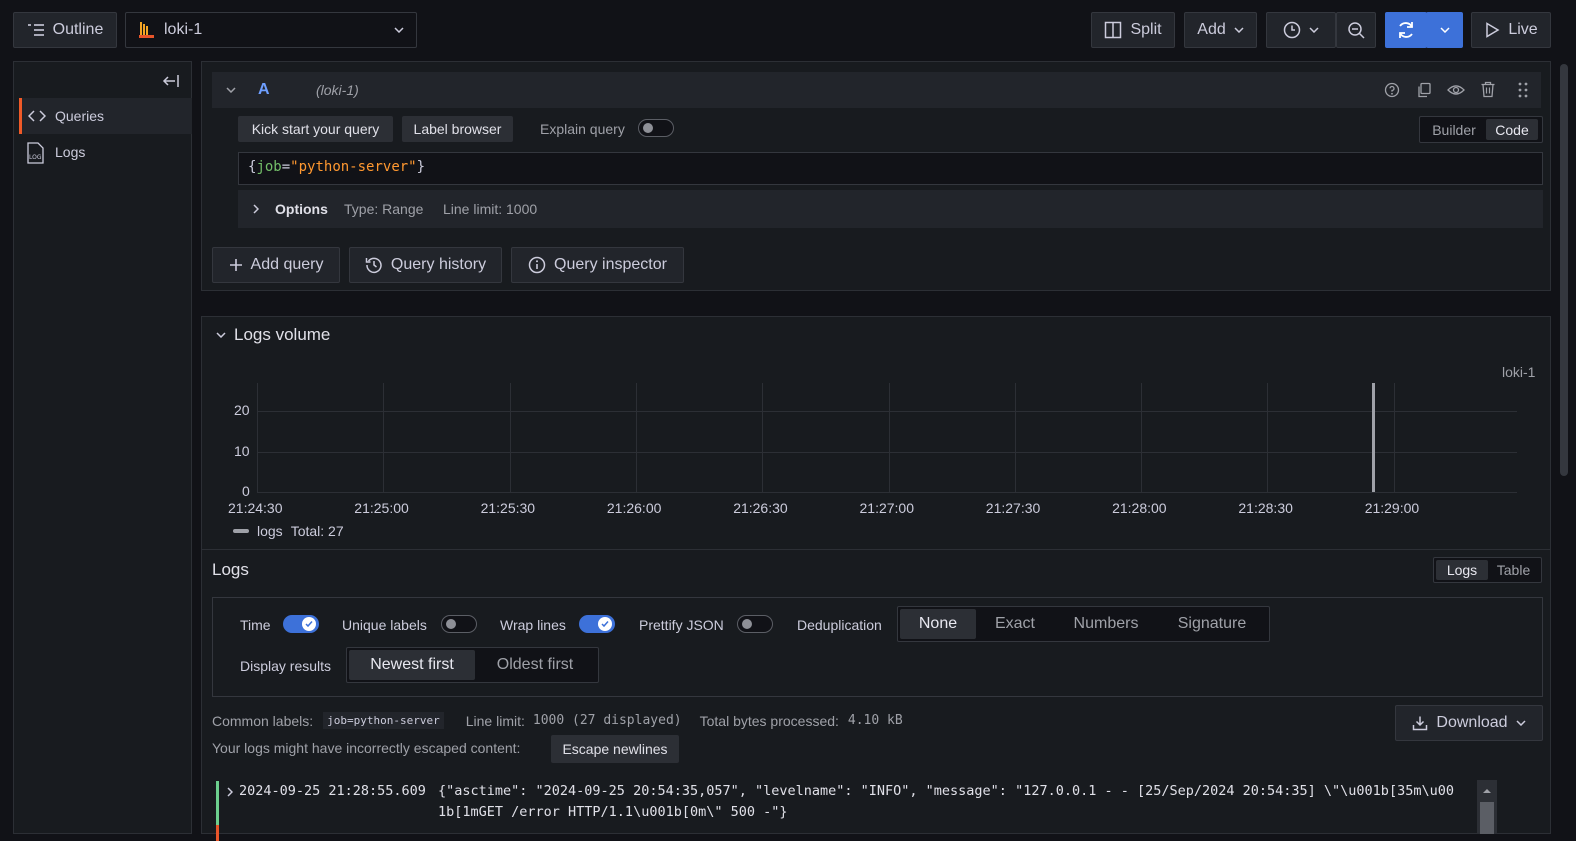  What do you see at coordinates (760, 508) in the screenshot?
I see `chart-x-tick-label: 21:26:30` at bounding box center [760, 508].